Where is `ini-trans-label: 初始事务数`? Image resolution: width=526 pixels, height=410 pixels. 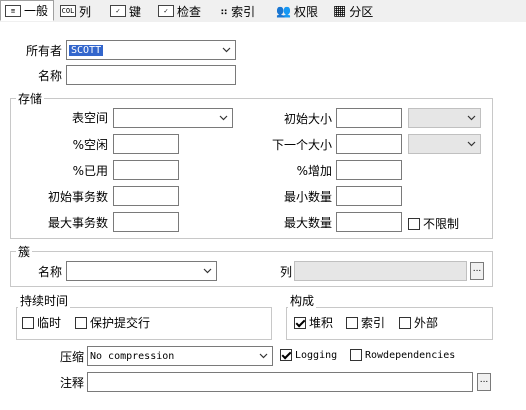 ini-trans-label: 初始事务数 is located at coordinates (77, 197).